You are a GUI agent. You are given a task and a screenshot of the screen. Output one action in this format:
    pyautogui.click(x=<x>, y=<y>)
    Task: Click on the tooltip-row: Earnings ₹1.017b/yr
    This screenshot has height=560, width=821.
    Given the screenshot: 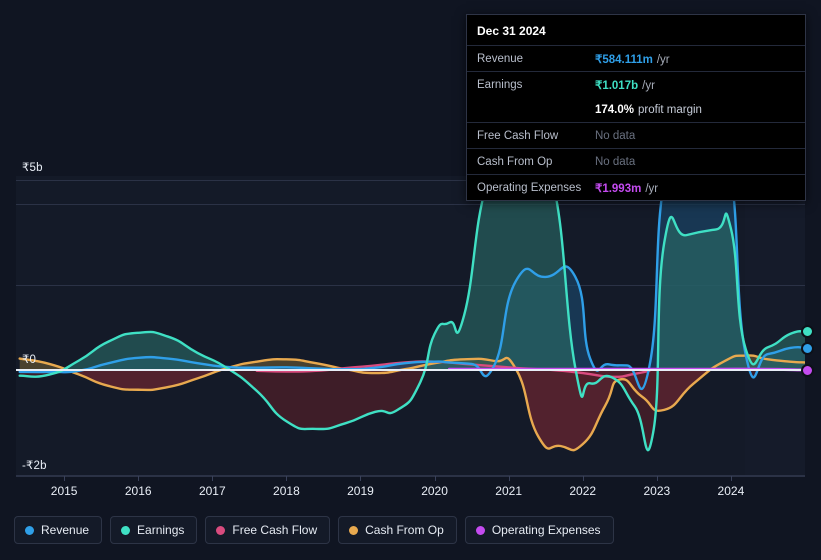 What is the action you would take?
    pyautogui.click(x=636, y=84)
    